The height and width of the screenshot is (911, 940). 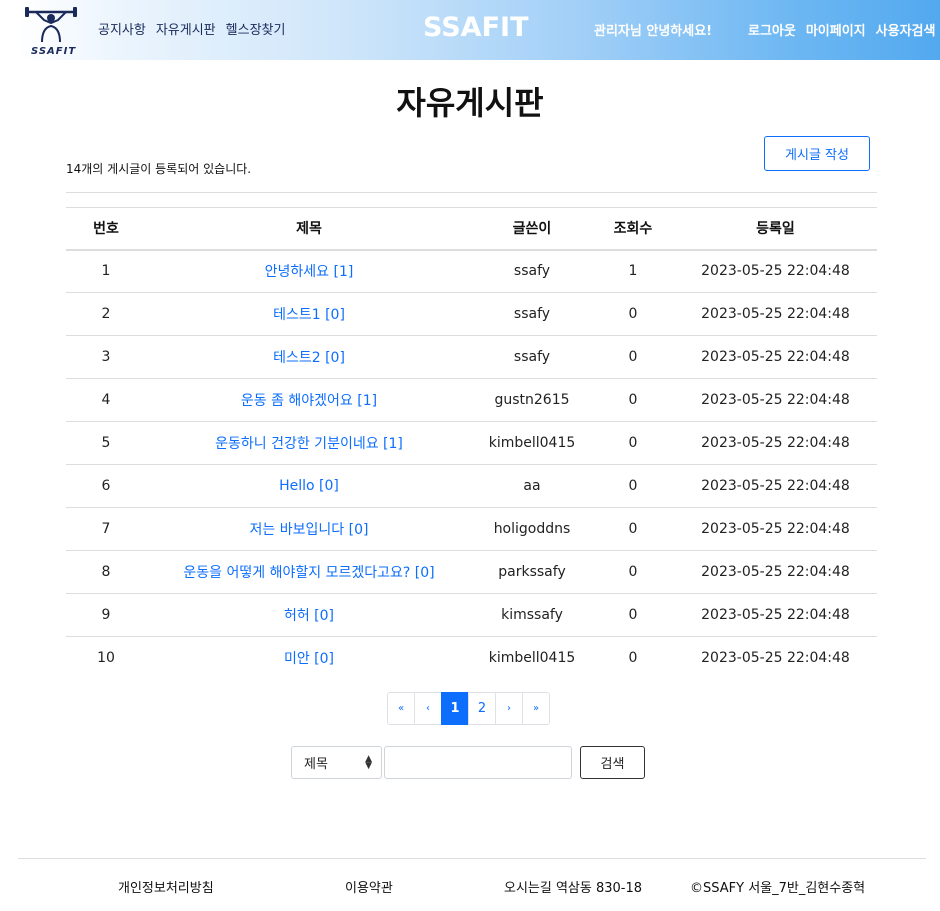 I want to click on row-author: holigoddns, so click(x=532, y=529).